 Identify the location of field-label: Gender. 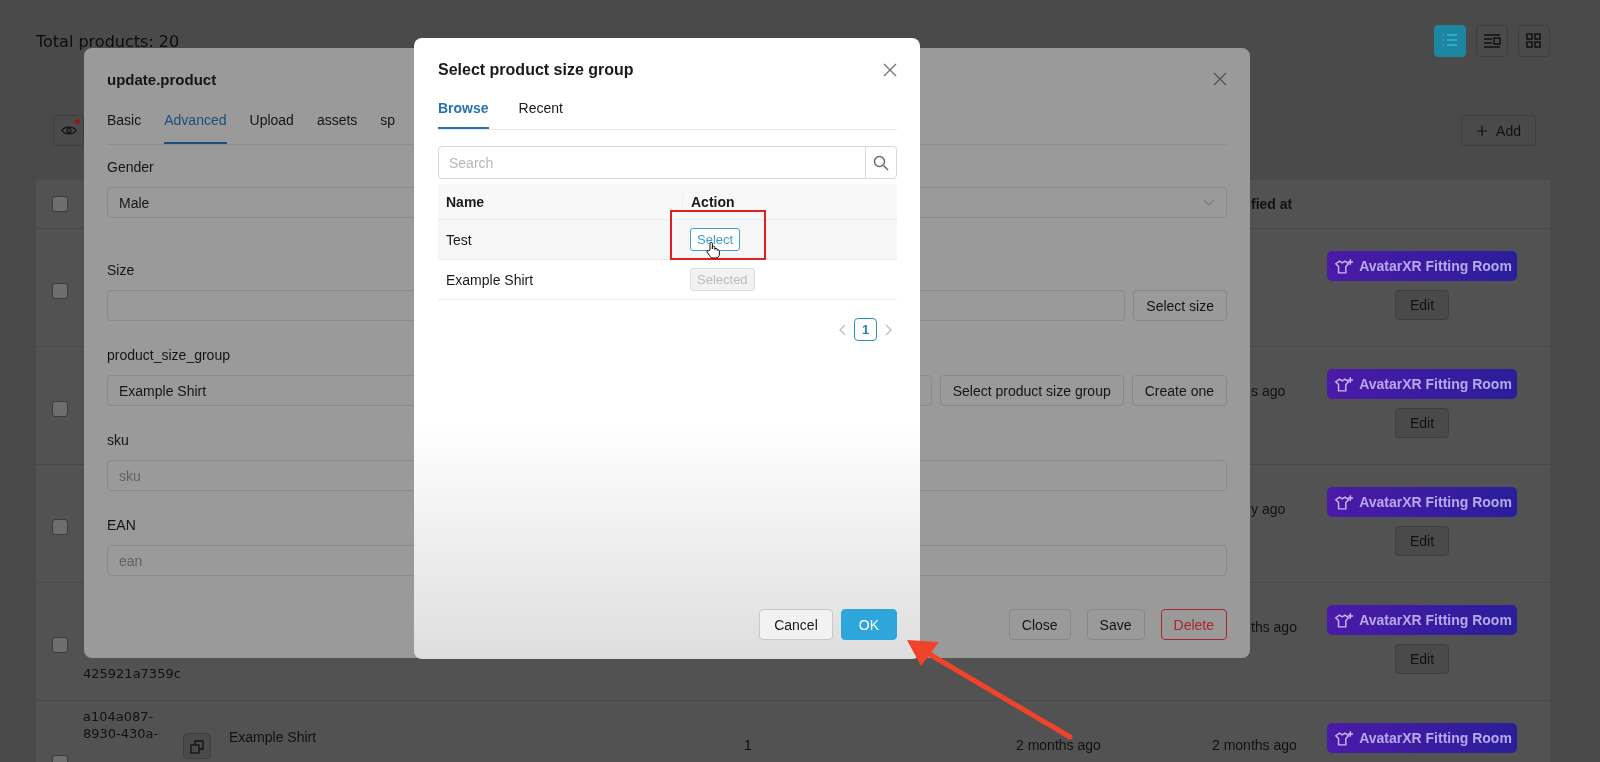
(130, 167).